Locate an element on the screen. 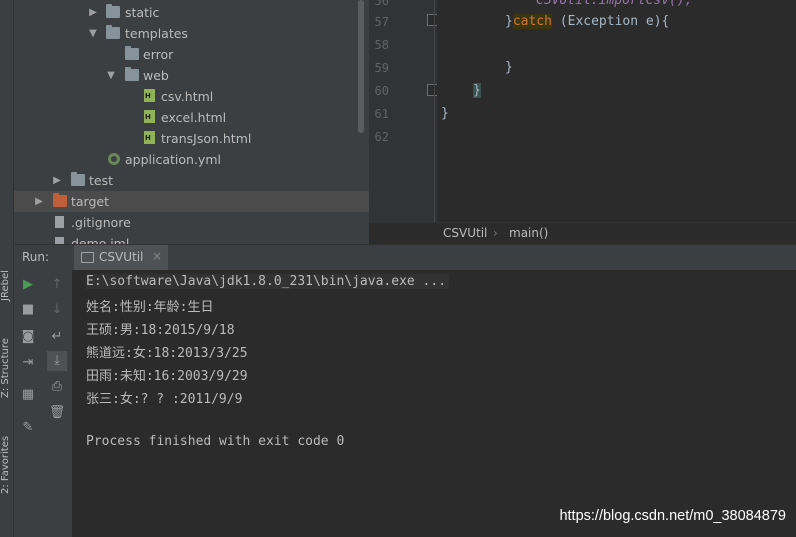  pin-icon: ✎ is located at coordinates (28, 428).